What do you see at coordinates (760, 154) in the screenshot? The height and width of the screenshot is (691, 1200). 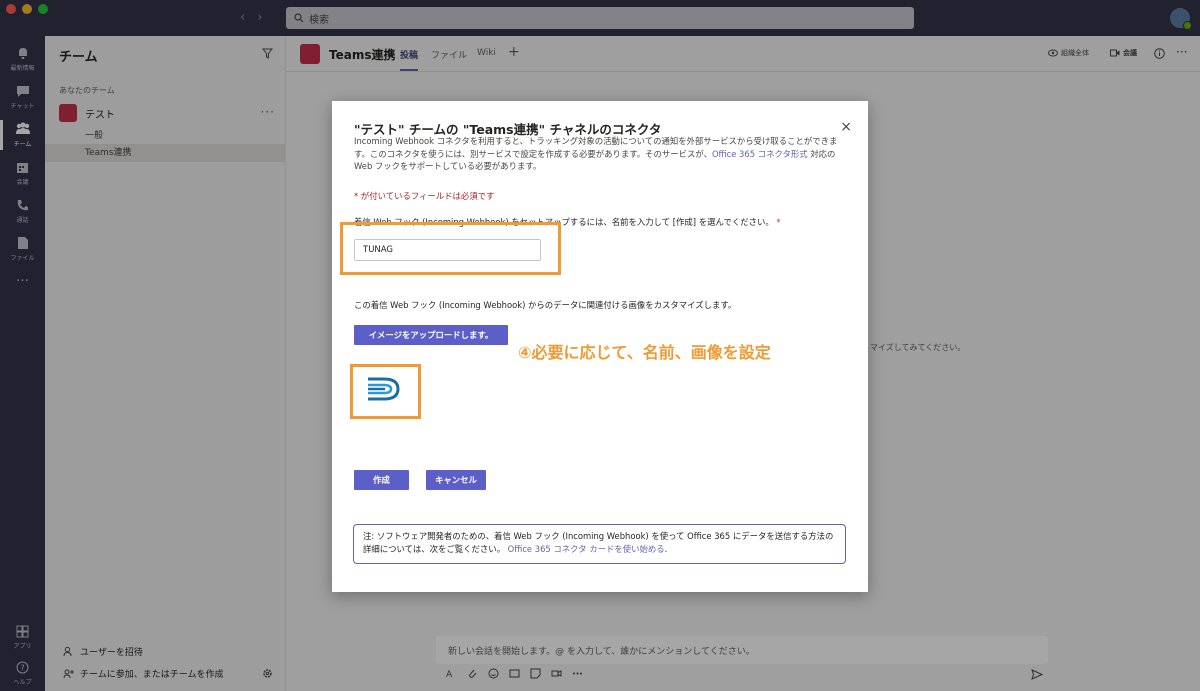 I see `connector-format-link: Office 365 コネクタ形式` at bounding box center [760, 154].